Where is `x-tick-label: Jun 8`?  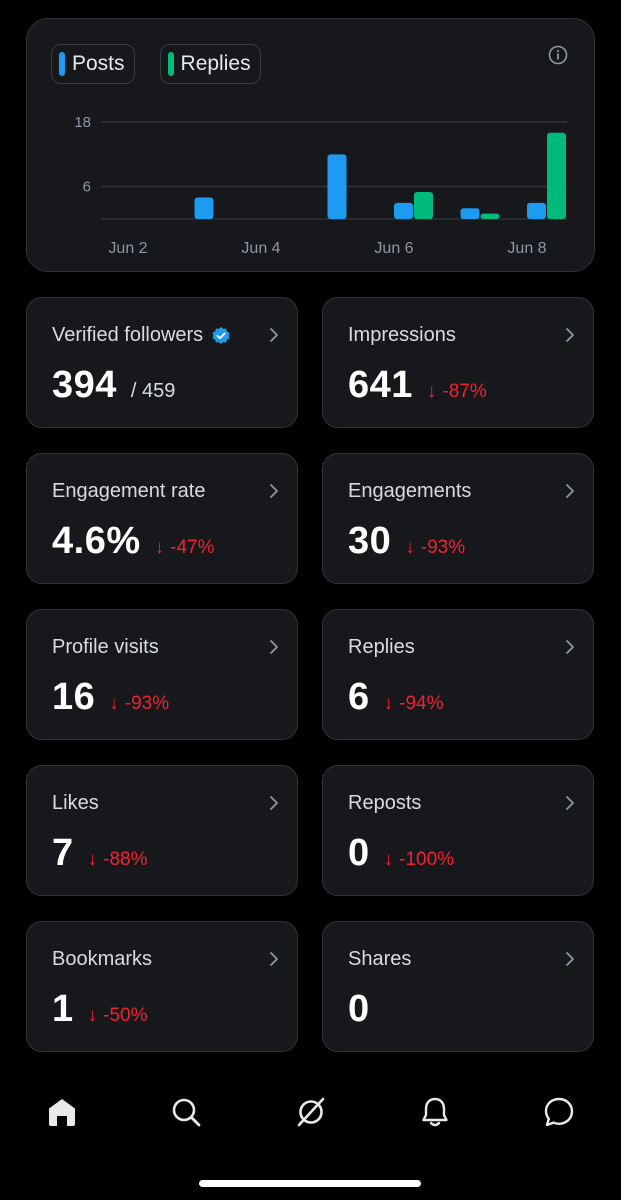 x-tick-label: Jun 8 is located at coordinates (526, 248).